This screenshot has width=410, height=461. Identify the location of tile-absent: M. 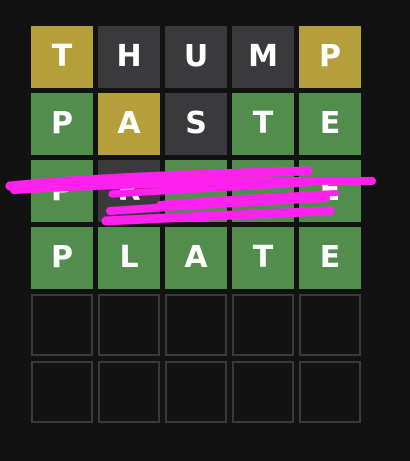
(263, 57).